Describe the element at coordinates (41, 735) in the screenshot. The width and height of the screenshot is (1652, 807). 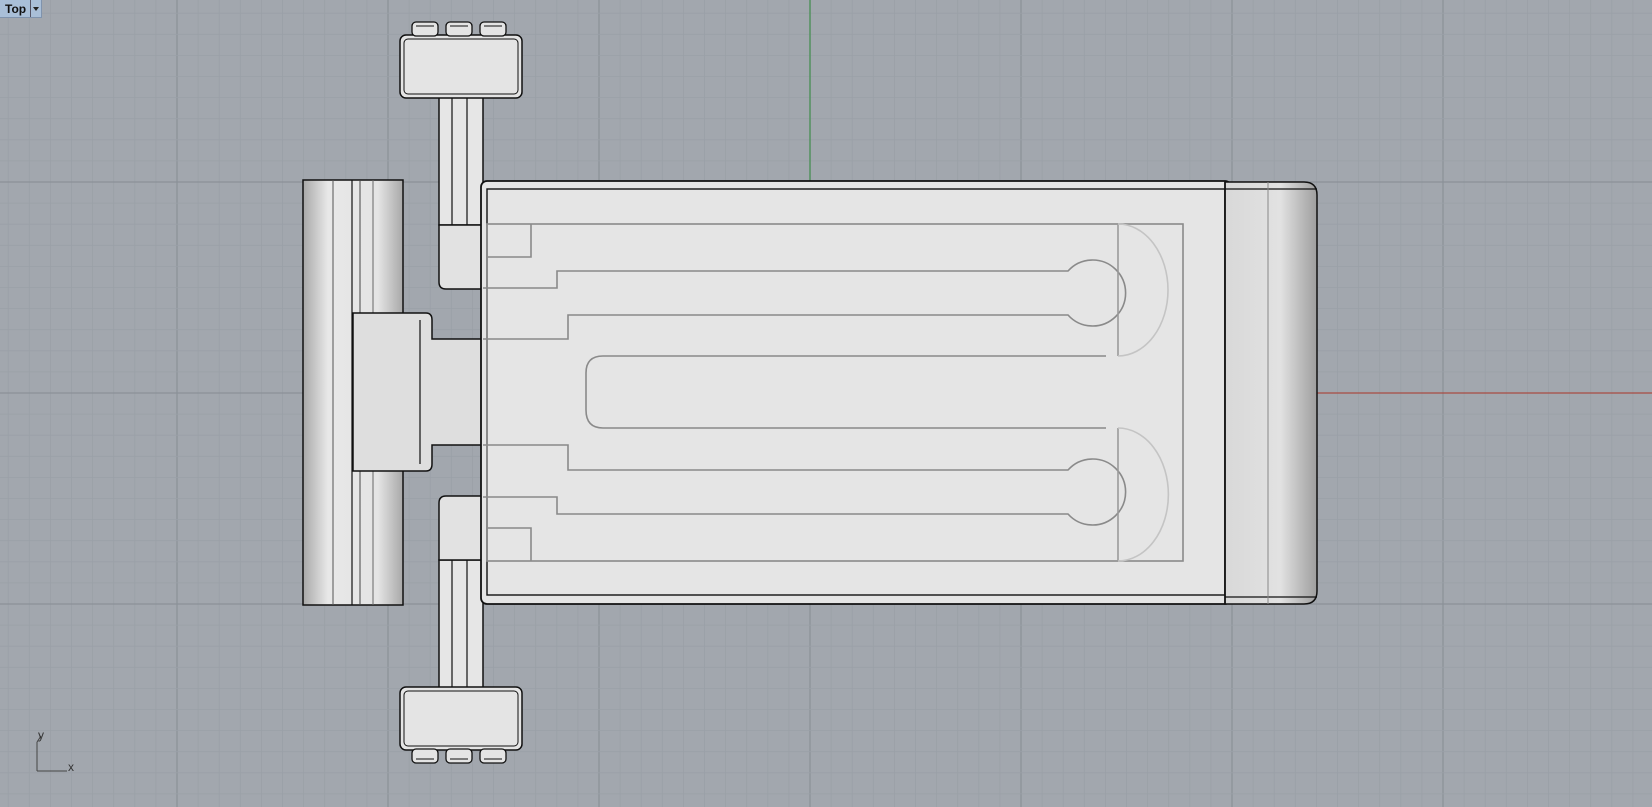
I see `y-axis-label: y` at that location.